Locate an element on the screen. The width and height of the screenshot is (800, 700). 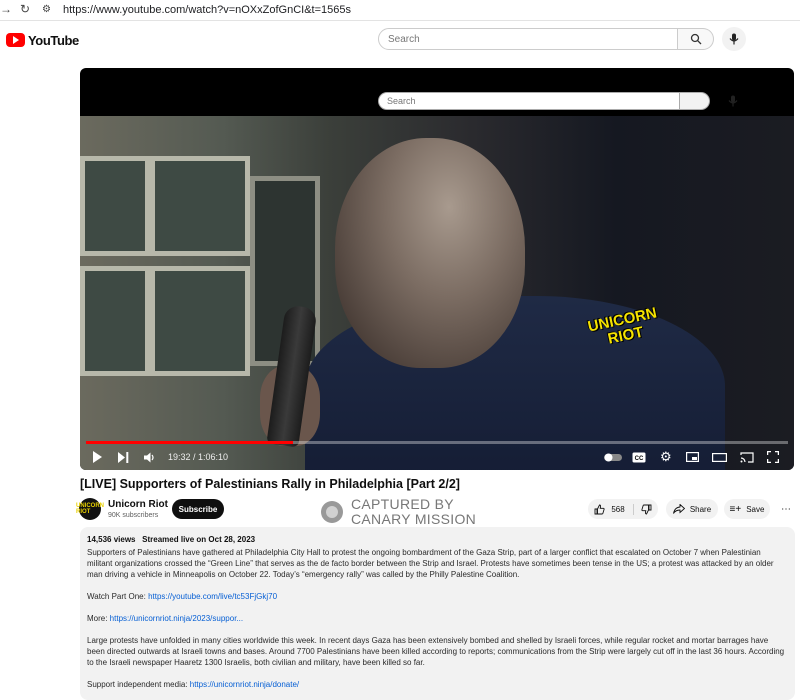
more-actions-button: ⋯ is located at coordinates (786, 509).